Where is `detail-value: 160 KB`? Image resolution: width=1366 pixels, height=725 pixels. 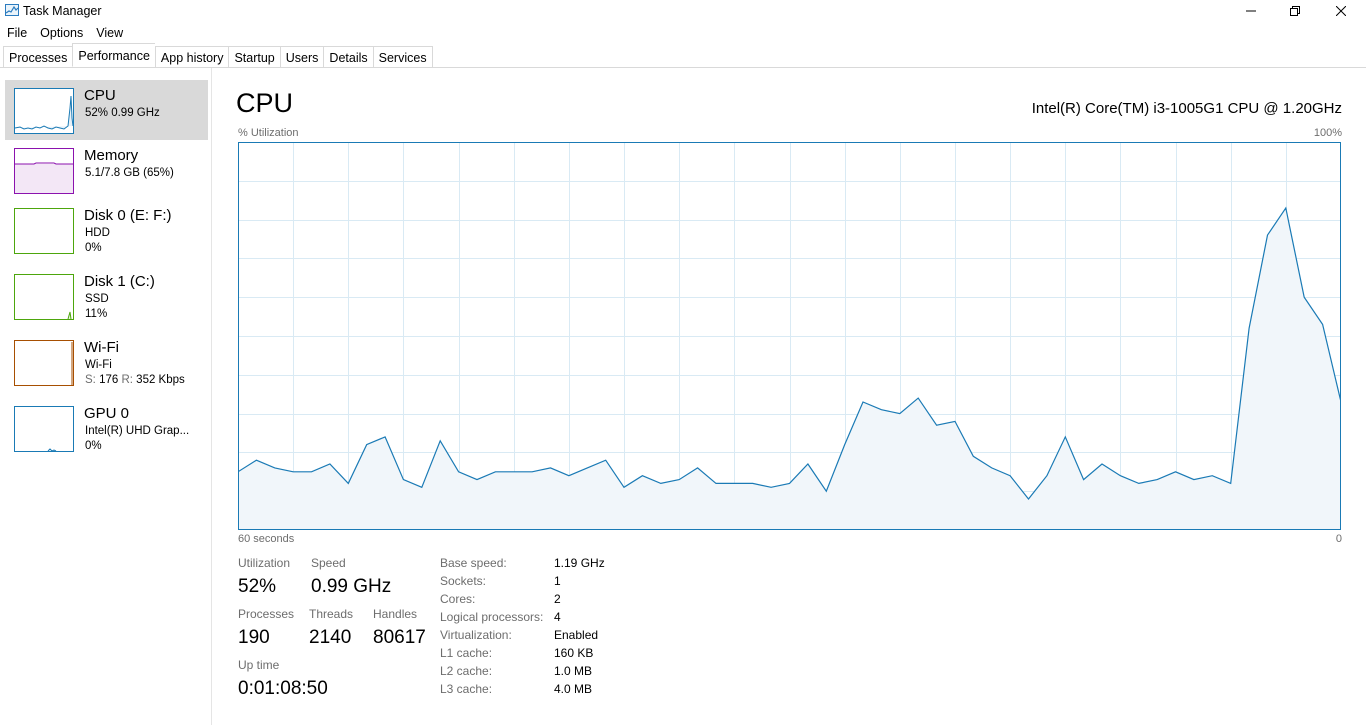
detail-value: 160 KB is located at coordinates (574, 653).